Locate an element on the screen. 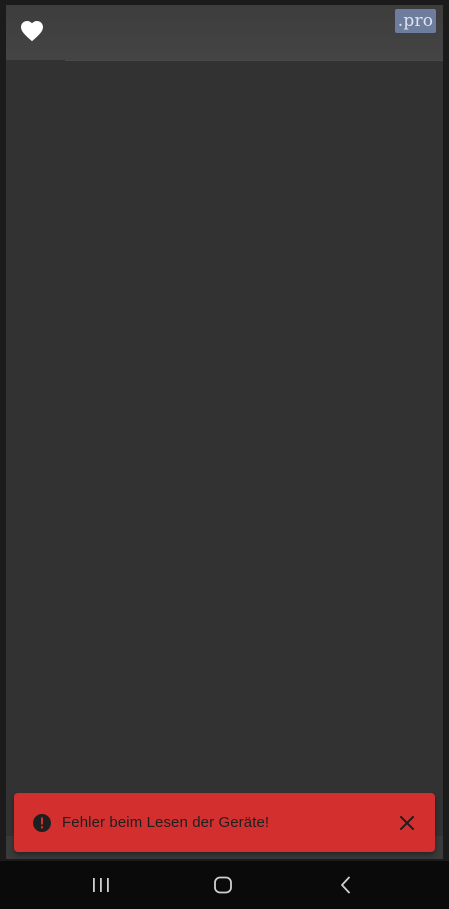 The image size is (449, 909). home-icon is located at coordinates (223, 885).